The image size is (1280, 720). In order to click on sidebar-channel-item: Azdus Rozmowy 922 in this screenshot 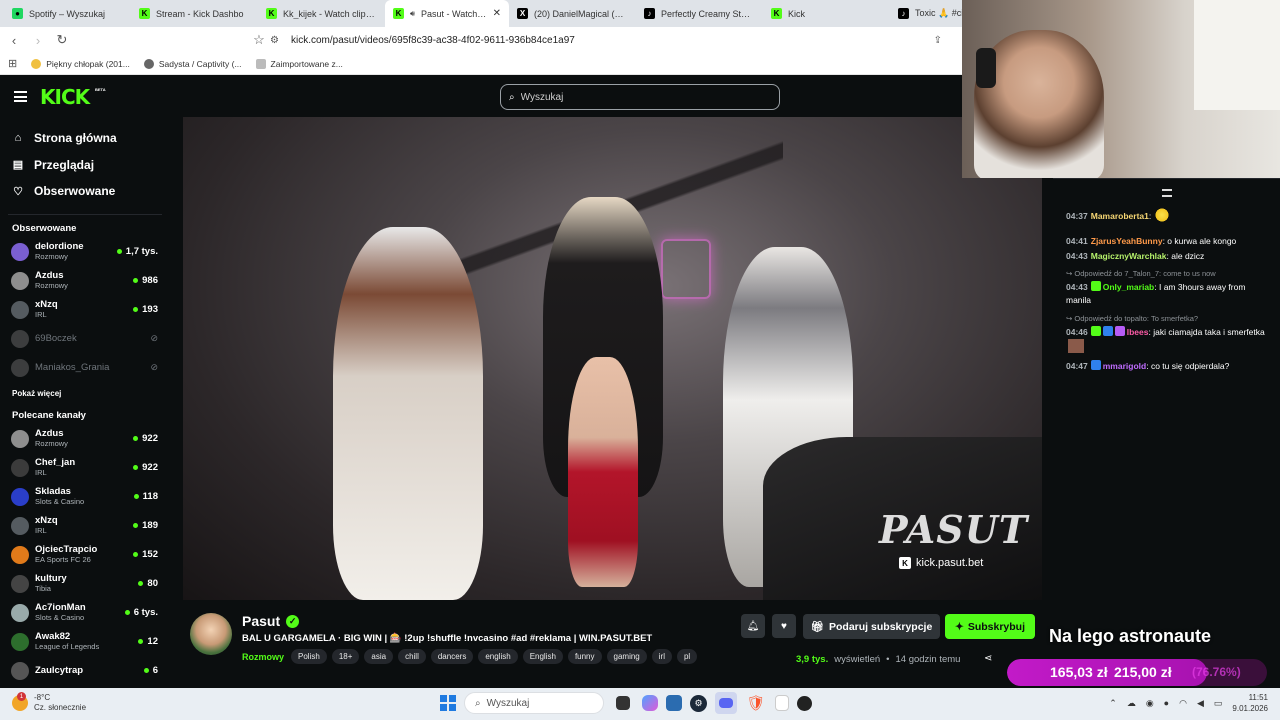, I will do `click(85, 438)`.